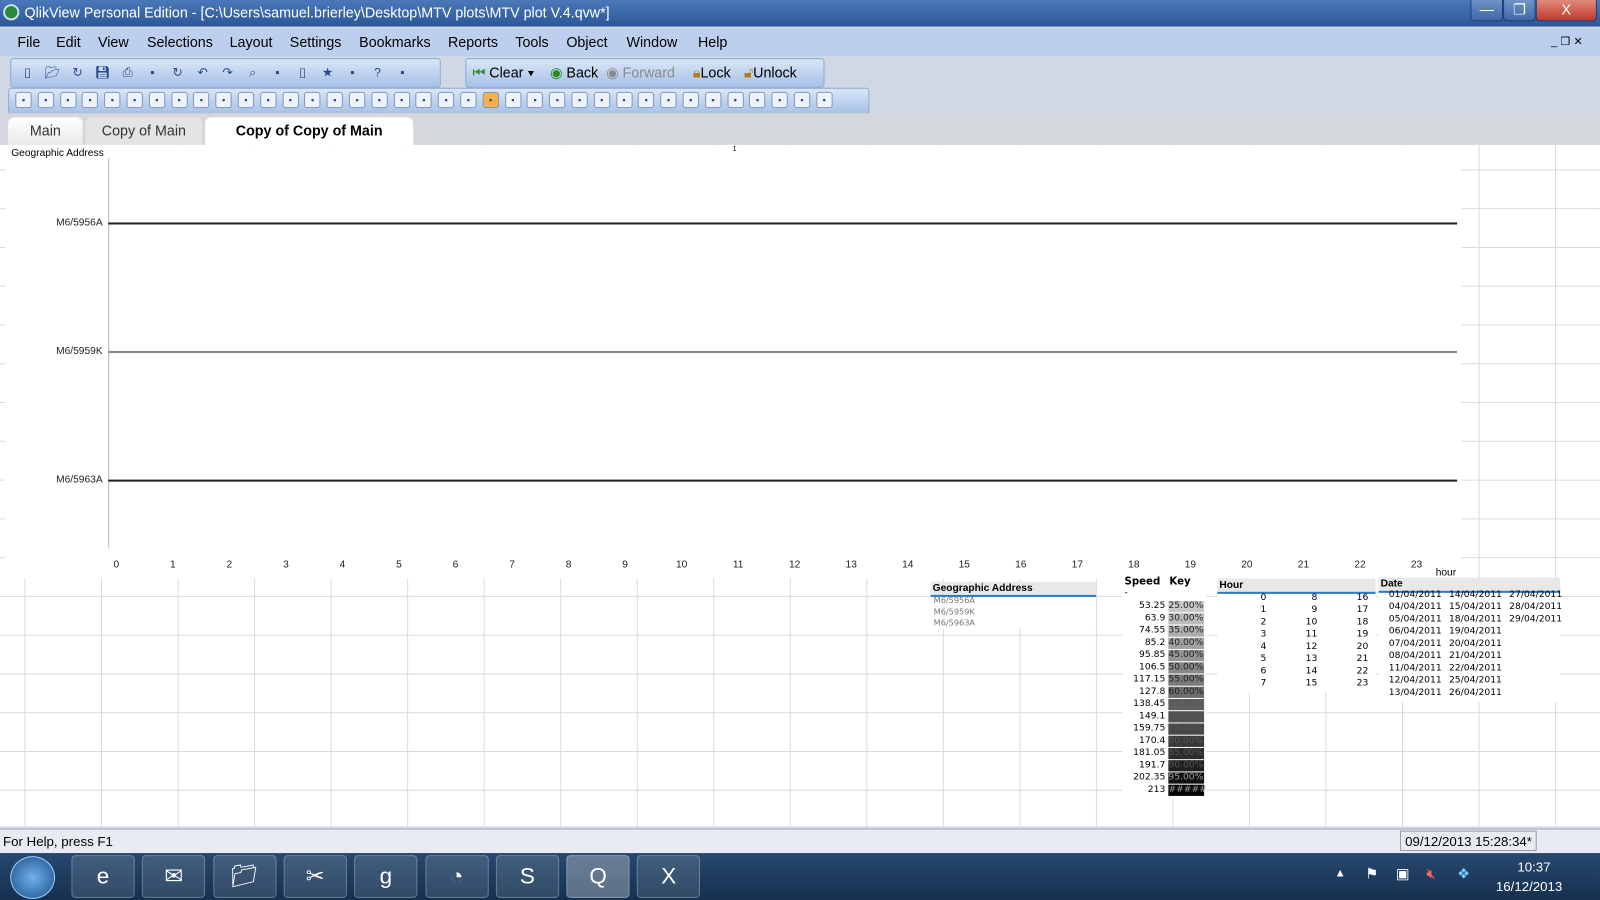  I want to click on hour-item: 10, so click(1293, 622).